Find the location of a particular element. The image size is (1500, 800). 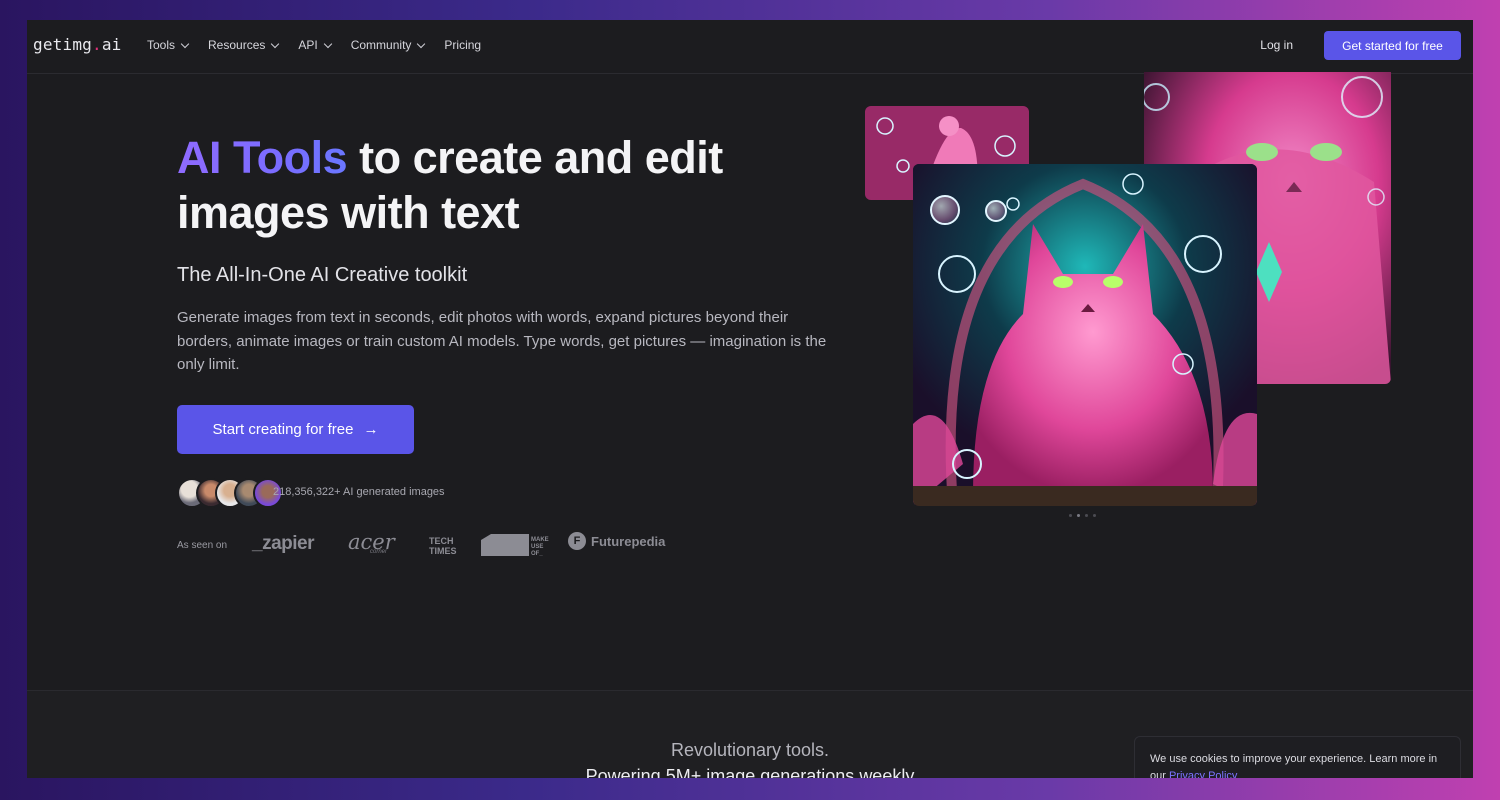

generated-count: 218,356,322+ AI generated images is located at coordinates (359, 492).